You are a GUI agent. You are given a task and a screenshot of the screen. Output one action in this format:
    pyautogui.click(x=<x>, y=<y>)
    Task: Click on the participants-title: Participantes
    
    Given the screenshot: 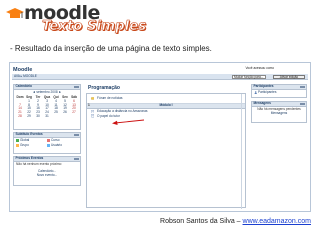 What is the action you would take?
    pyautogui.click(x=263, y=86)
    